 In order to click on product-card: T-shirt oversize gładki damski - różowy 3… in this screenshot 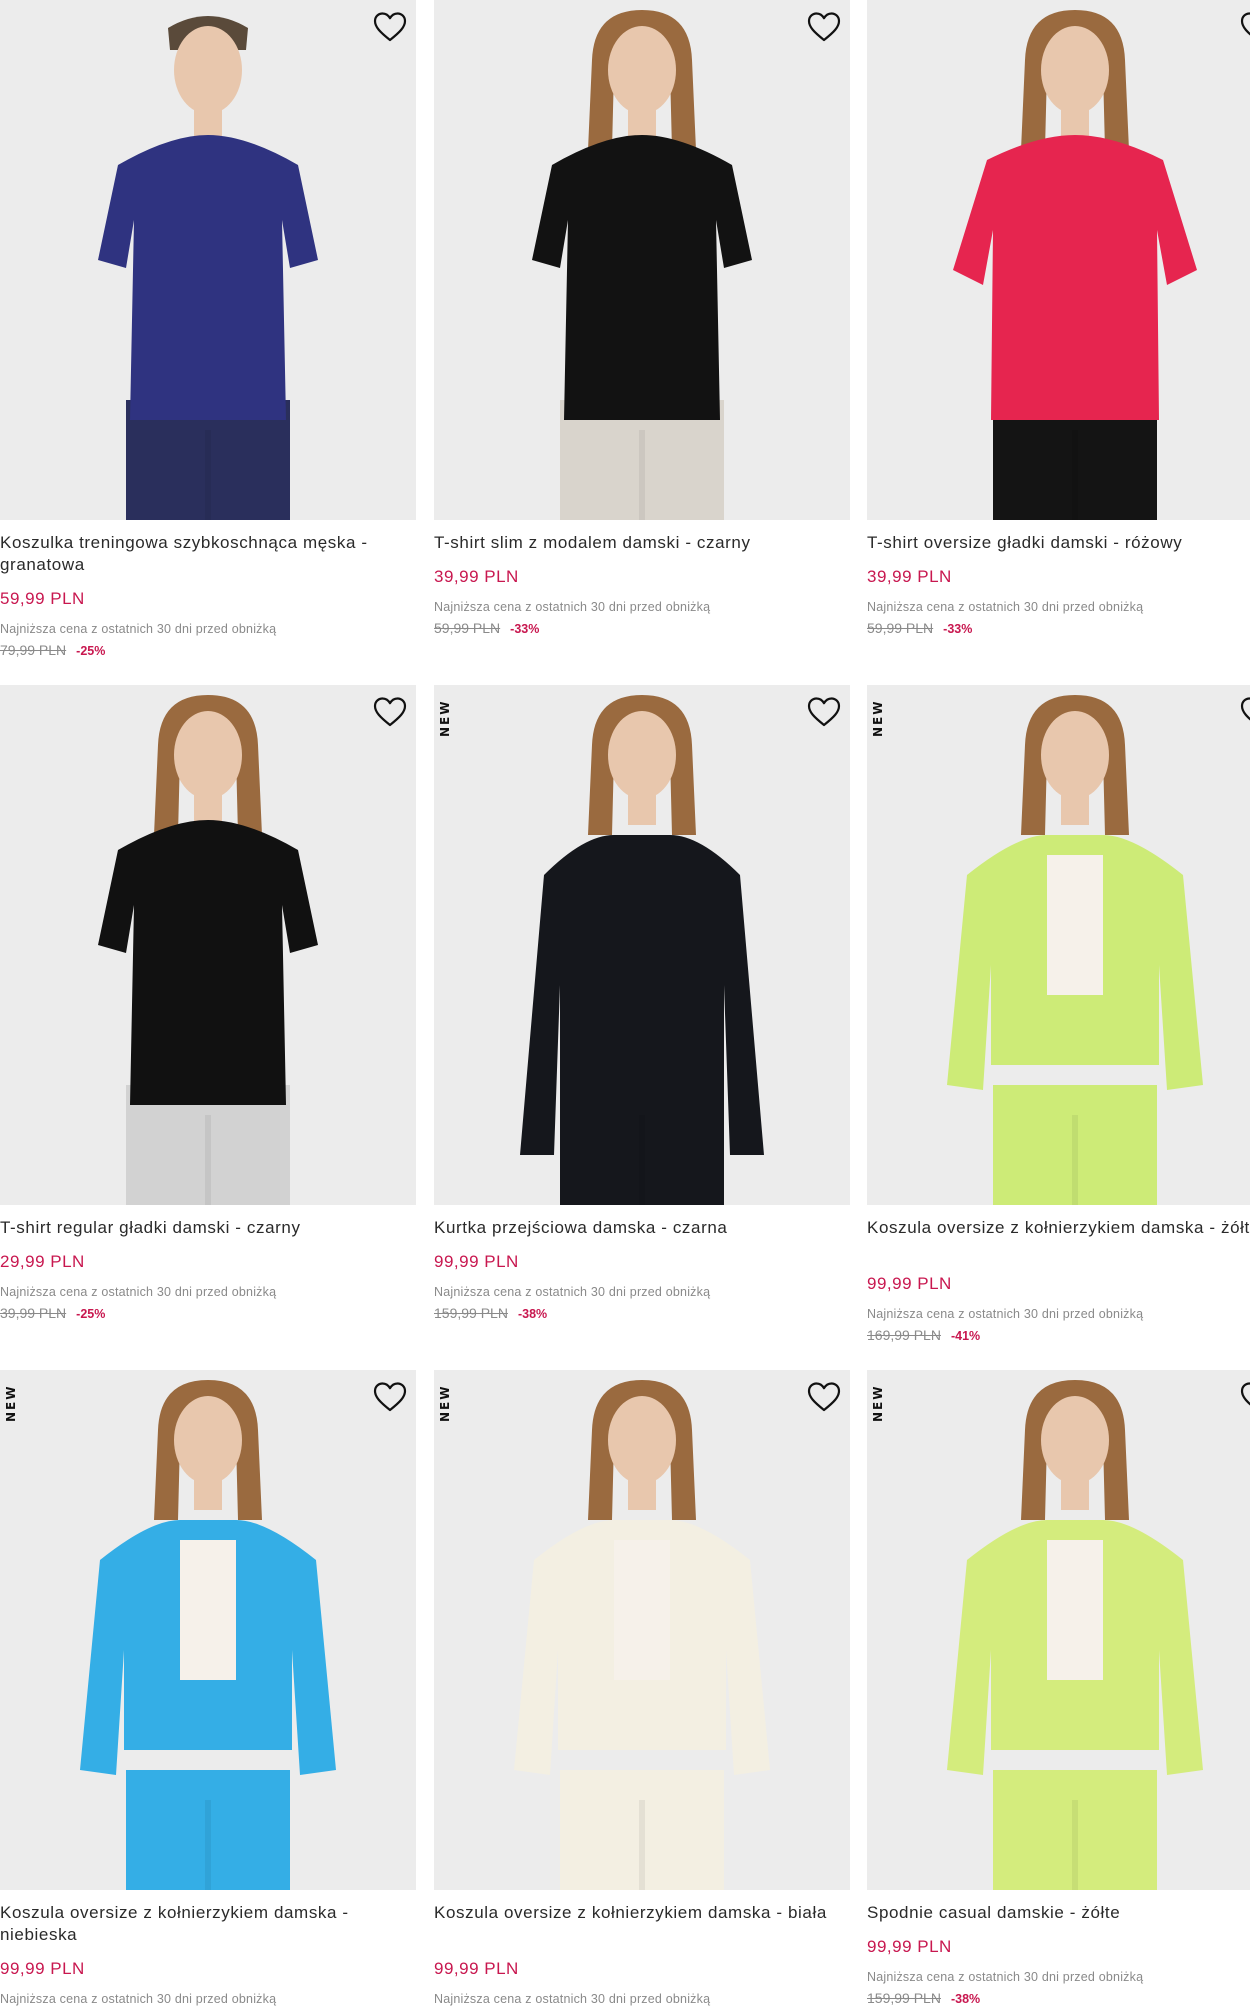, I will do `click(1058, 342)`.